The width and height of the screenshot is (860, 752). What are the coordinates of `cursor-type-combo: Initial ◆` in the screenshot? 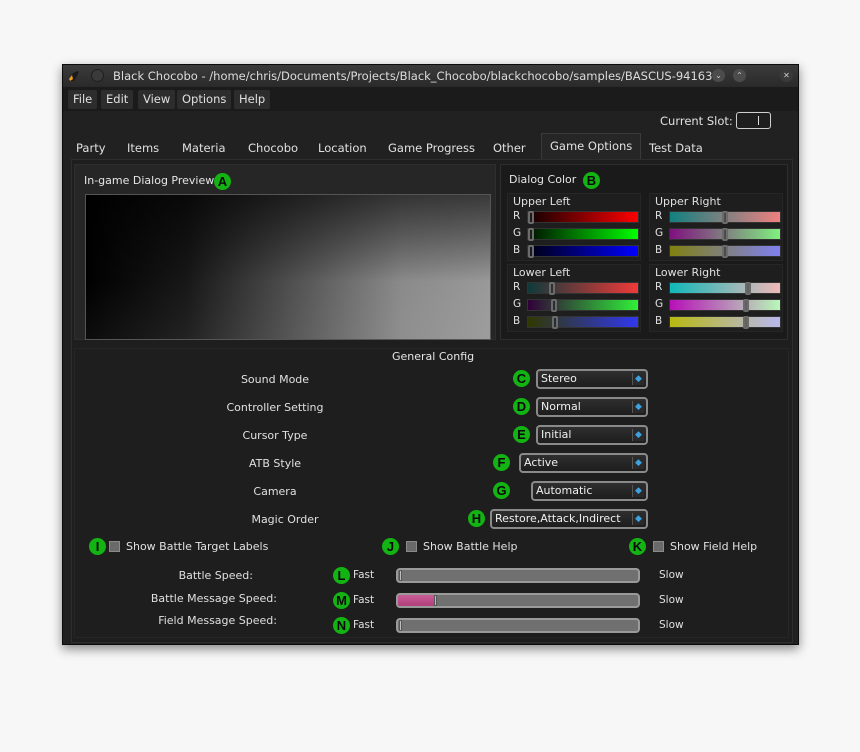 It's located at (592, 435).